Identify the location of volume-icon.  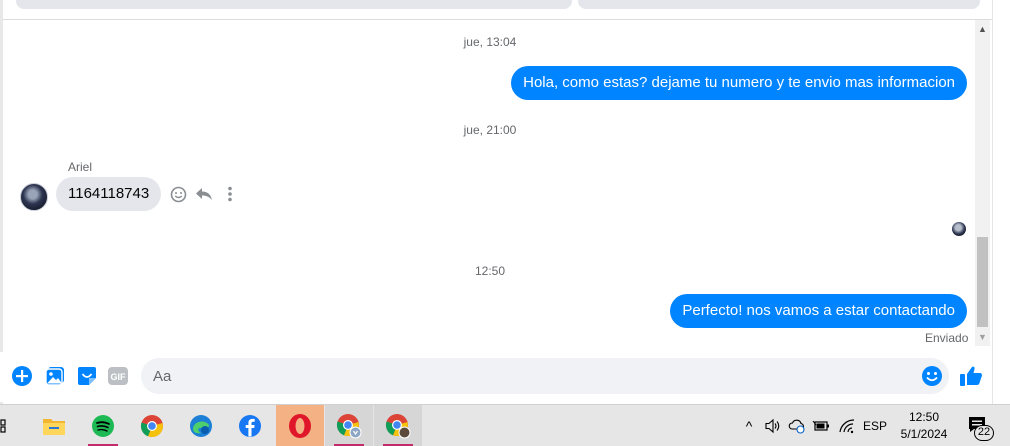
(773, 425).